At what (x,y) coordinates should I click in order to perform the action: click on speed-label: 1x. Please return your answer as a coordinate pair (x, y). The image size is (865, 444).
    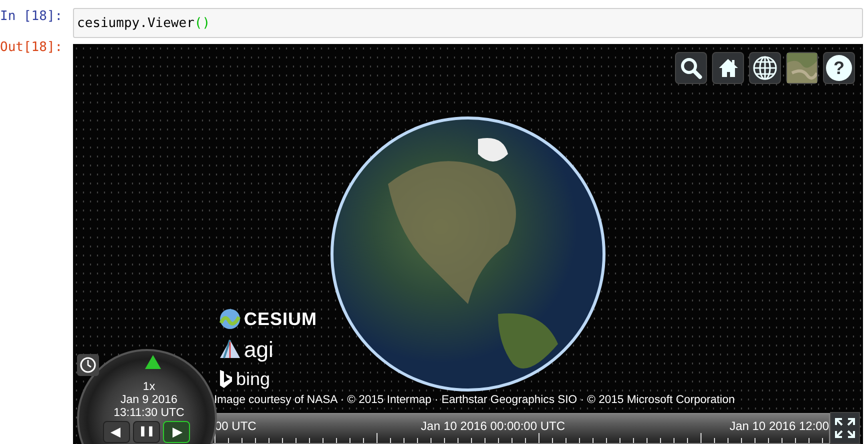
    Looking at the image, I should click on (149, 387).